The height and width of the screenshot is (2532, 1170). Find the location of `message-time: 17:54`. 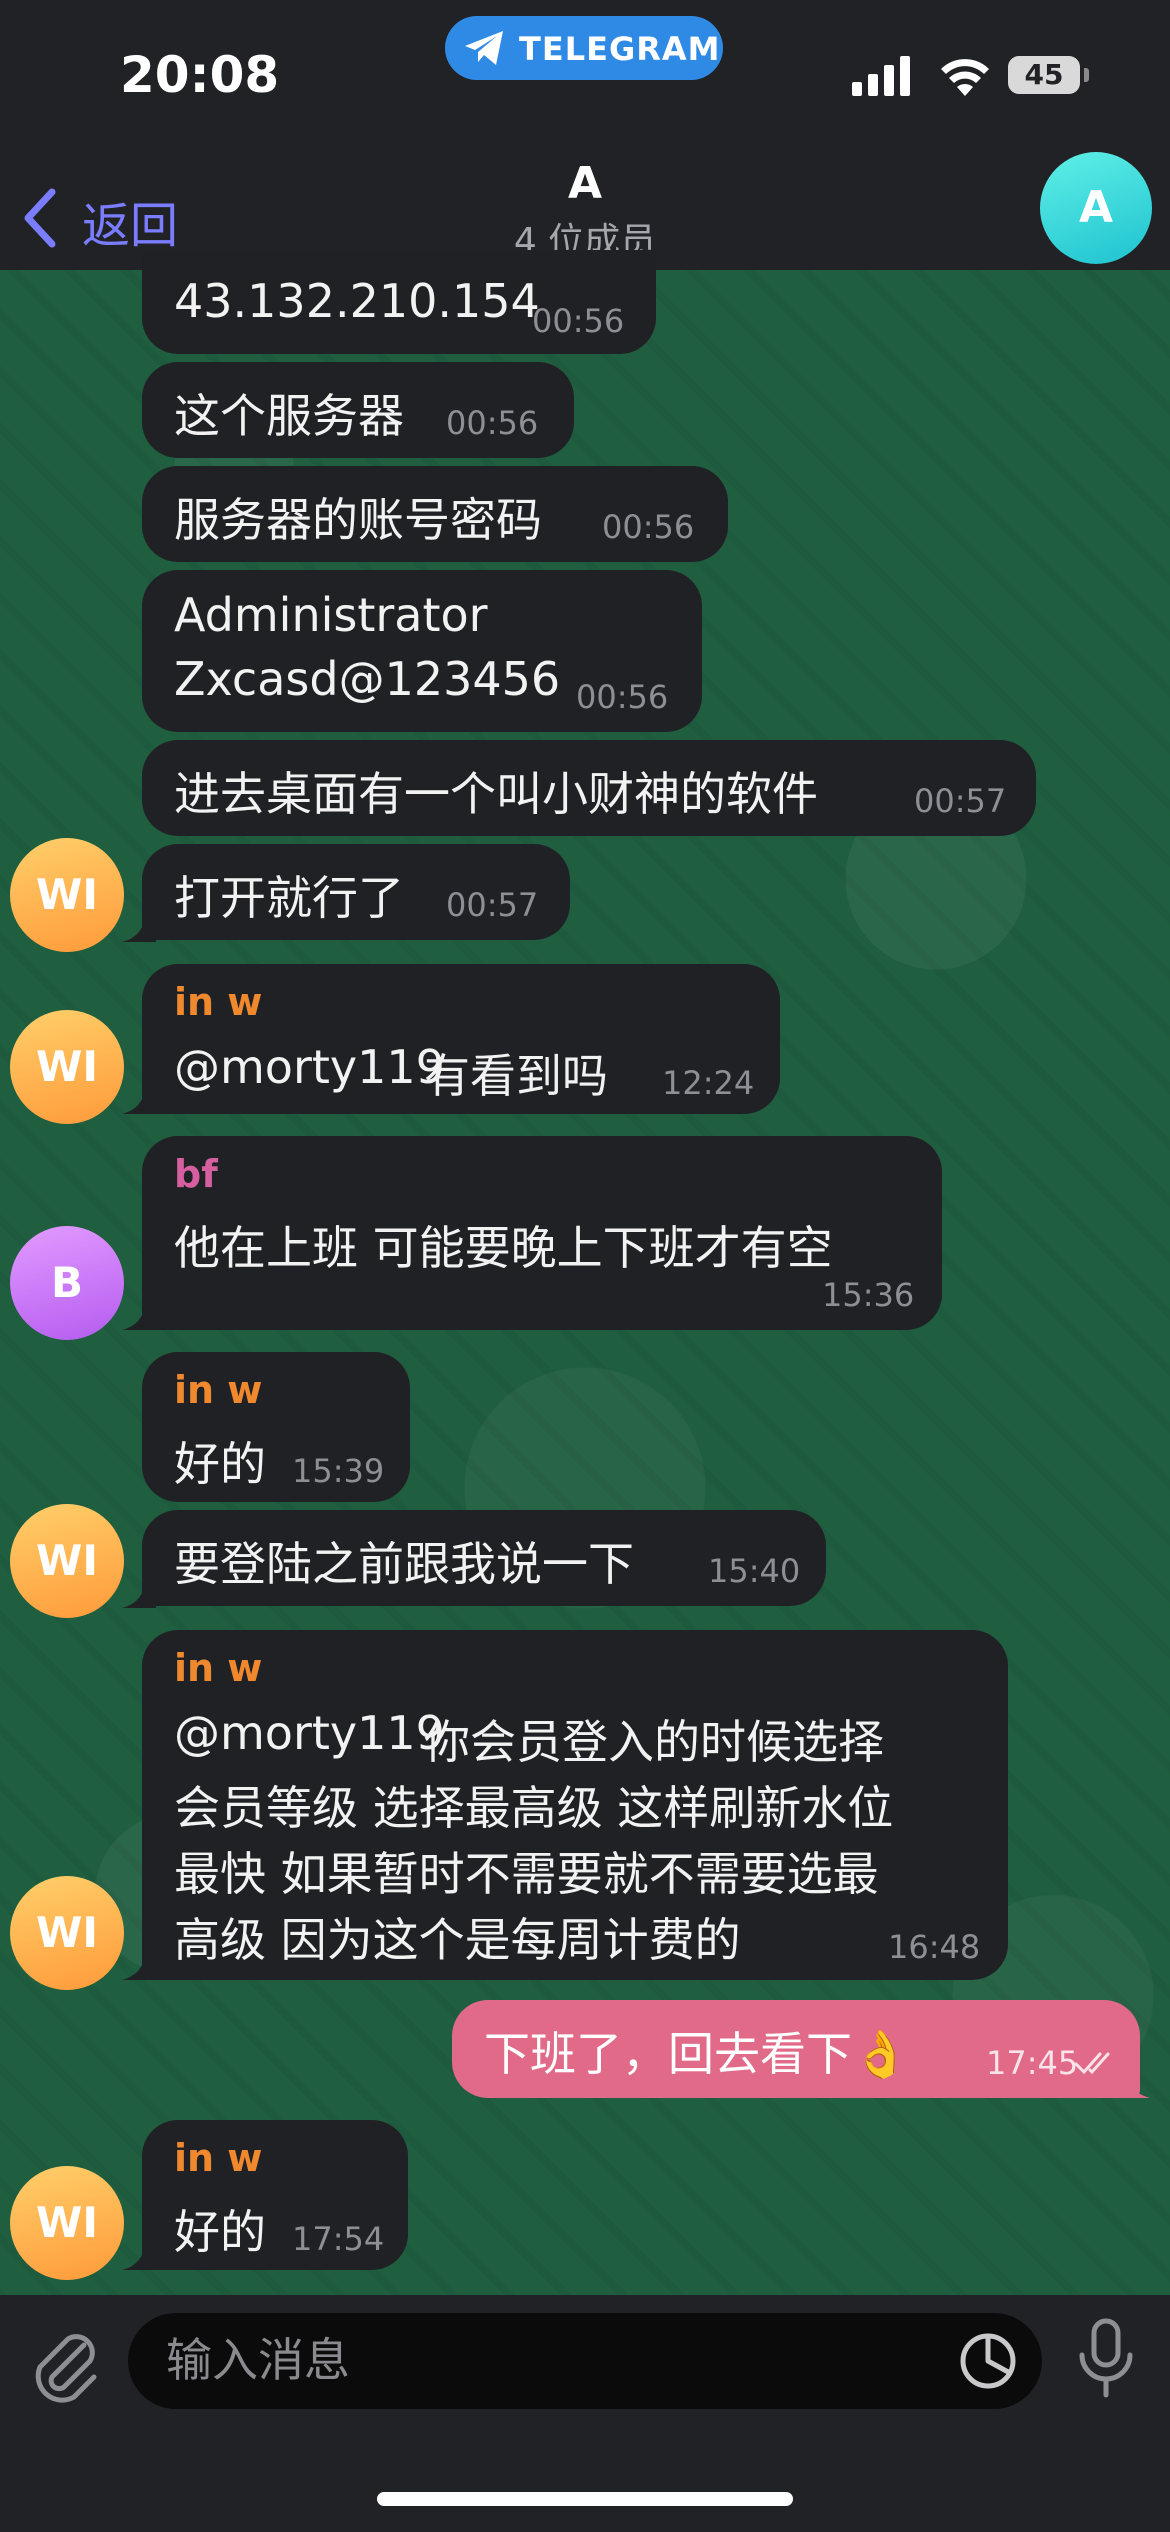

message-time: 17:54 is located at coordinates (338, 2239).